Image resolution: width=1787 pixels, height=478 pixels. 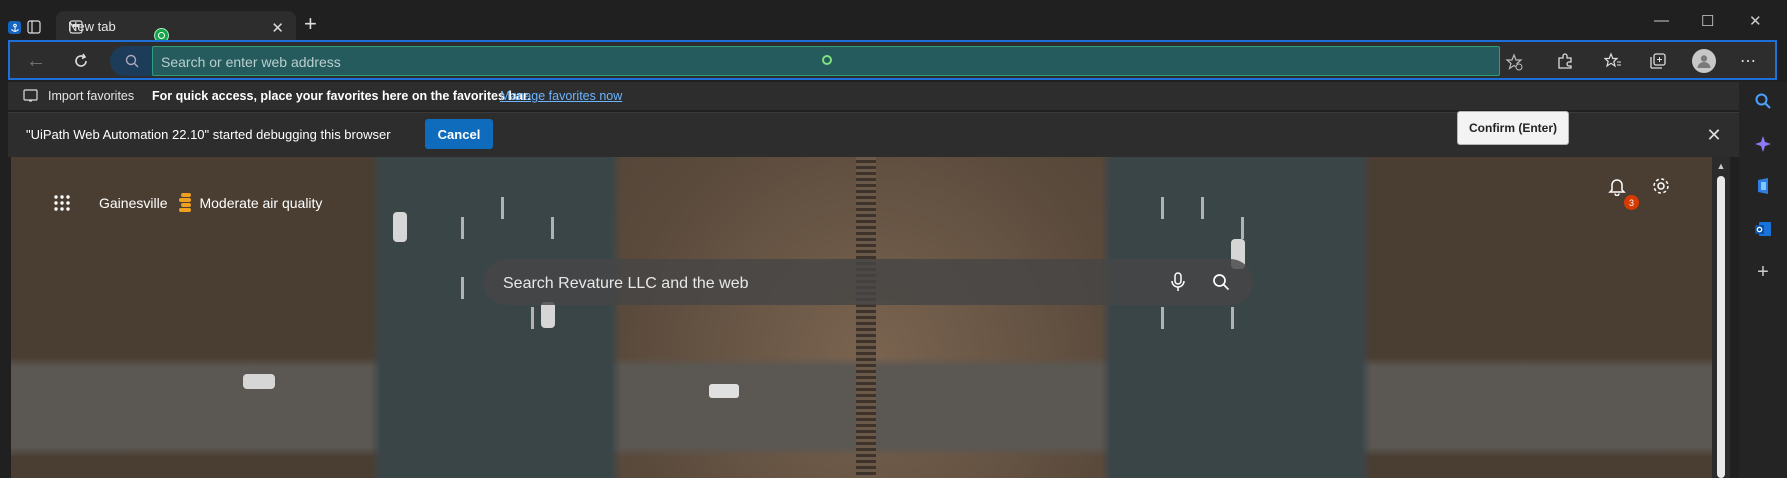 What do you see at coordinates (1513, 128) in the screenshot?
I see `confirm-tooltip: Confirm (Enter)` at bounding box center [1513, 128].